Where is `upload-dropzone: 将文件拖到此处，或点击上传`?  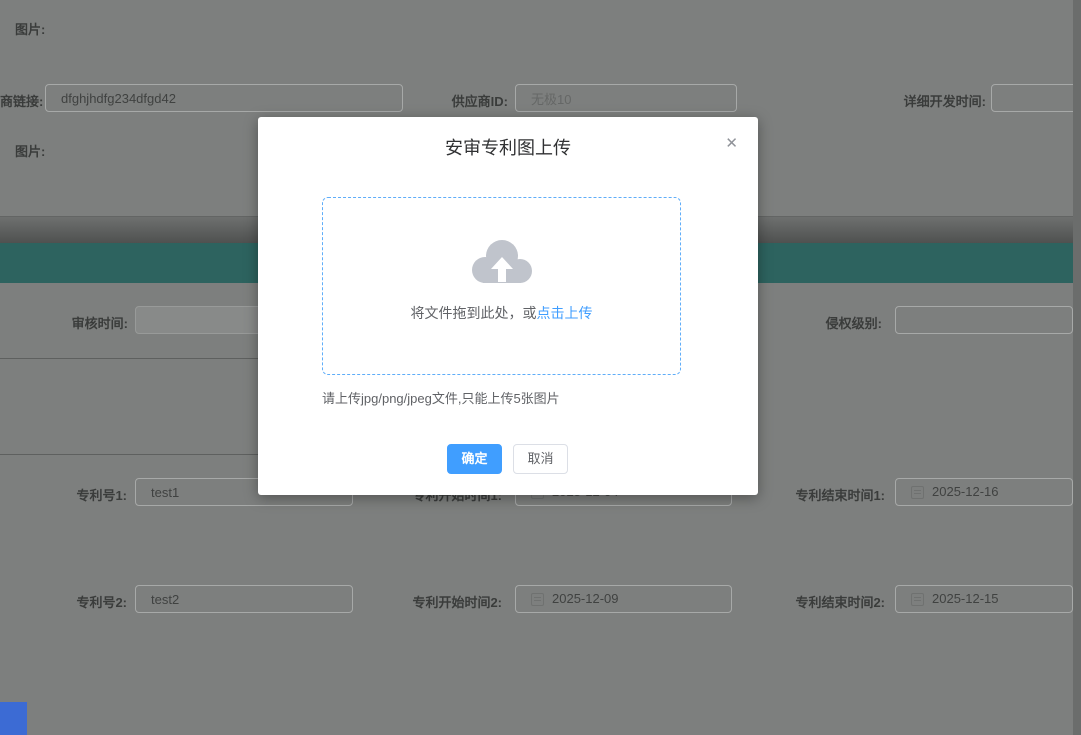
upload-dropzone: 将文件拖到此处，或点击上传 is located at coordinates (501, 286).